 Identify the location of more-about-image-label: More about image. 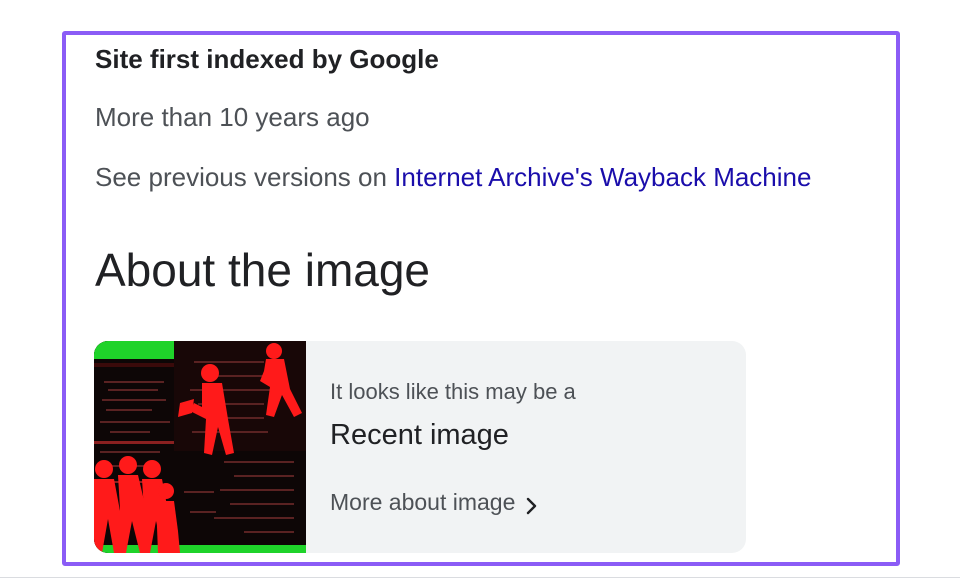
(423, 502).